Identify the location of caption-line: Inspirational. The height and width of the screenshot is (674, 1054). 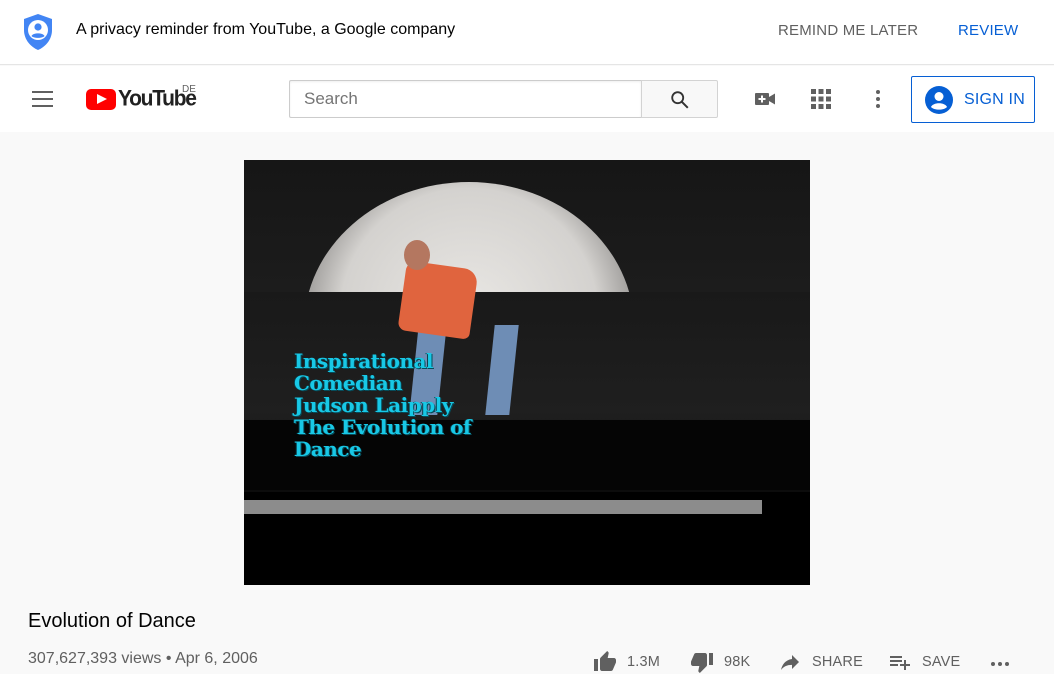
(364, 361).